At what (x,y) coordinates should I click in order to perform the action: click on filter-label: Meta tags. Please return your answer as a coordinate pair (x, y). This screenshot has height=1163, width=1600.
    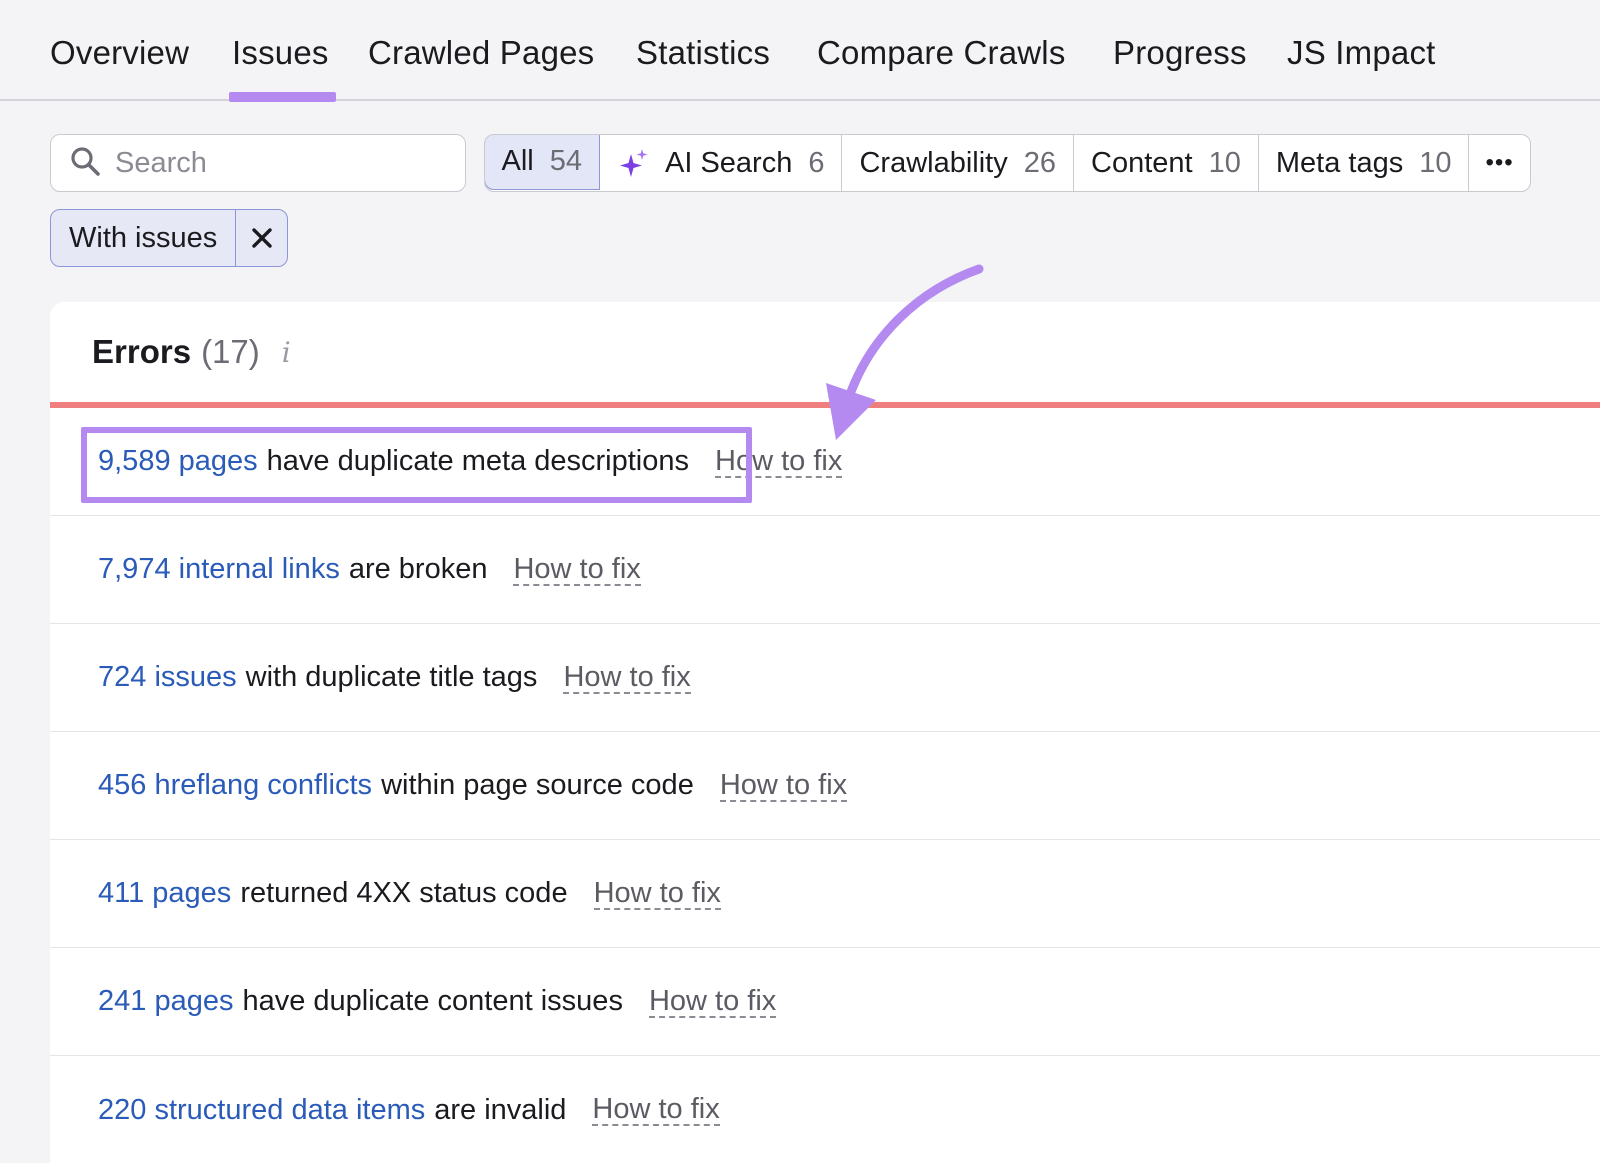
    Looking at the image, I should click on (1339, 162).